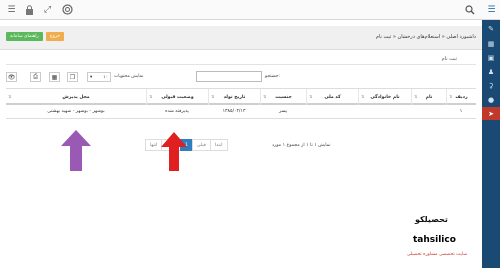 This screenshot has height=268, width=500. I want to click on lock-icon, so click(29, 9).